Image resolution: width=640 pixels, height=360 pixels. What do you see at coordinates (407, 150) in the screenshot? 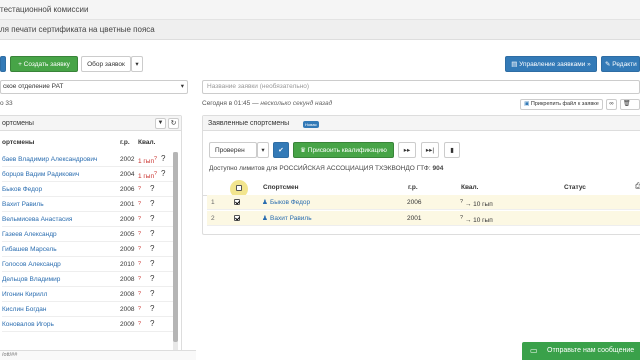
I see `forward-button: ▸▸` at bounding box center [407, 150].